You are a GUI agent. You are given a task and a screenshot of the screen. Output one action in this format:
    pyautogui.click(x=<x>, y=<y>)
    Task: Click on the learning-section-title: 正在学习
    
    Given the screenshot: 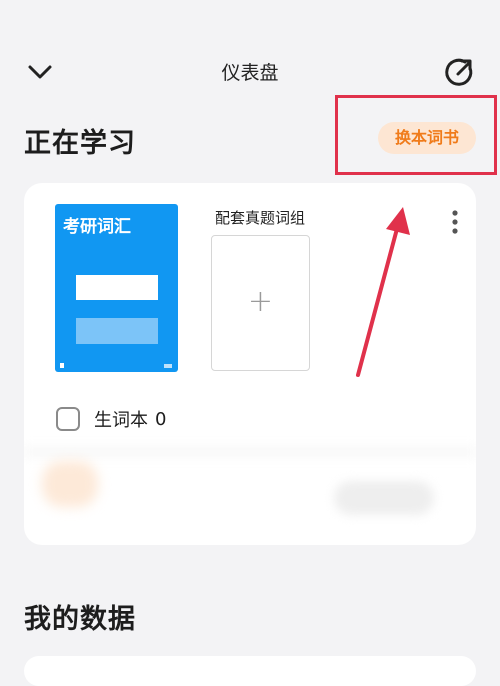 What is the action you would take?
    pyautogui.click(x=80, y=143)
    